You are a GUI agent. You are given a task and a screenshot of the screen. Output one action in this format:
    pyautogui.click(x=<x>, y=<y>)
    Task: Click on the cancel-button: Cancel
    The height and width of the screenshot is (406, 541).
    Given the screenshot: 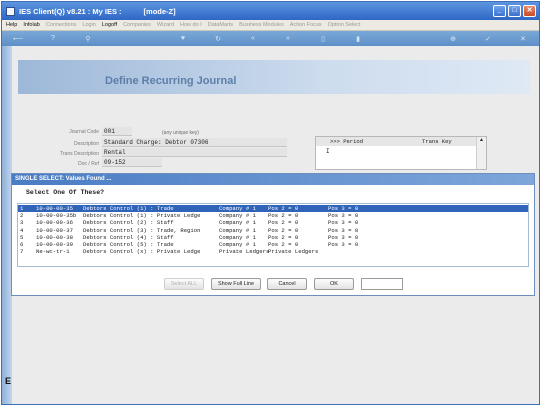 What is the action you would take?
    pyautogui.click(x=287, y=284)
    